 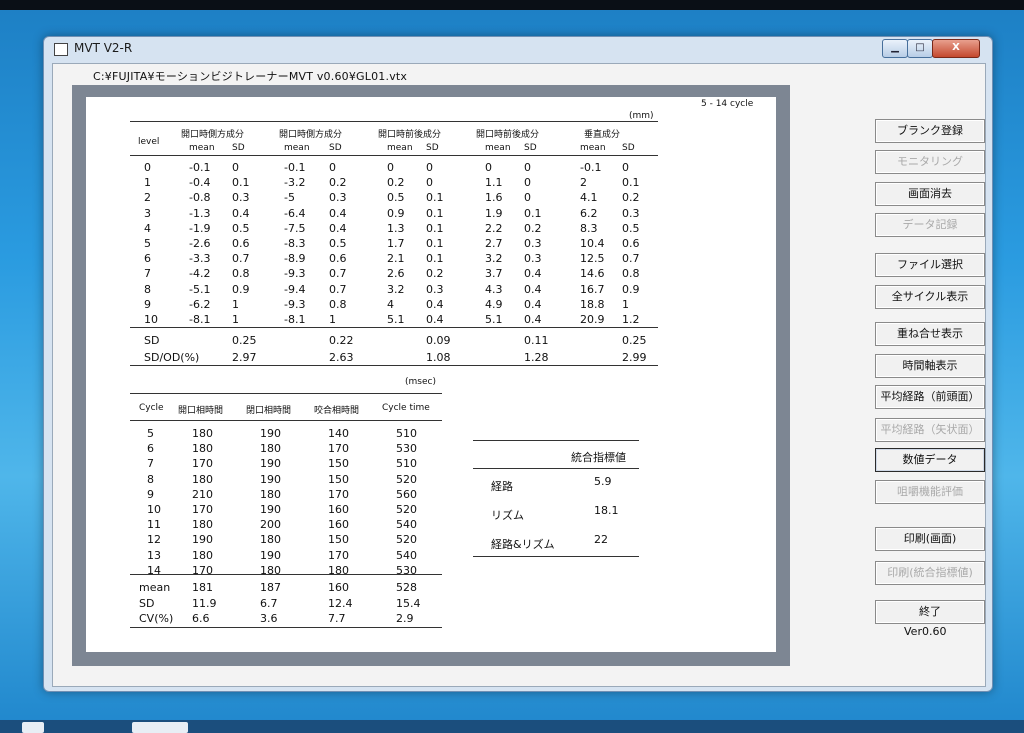 I want to click on level-value-cell: 1, so click(x=235, y=304).